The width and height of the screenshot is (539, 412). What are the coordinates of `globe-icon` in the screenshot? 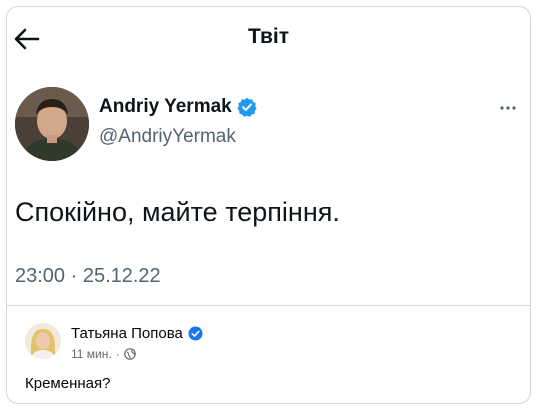 It's located at (129, 354).